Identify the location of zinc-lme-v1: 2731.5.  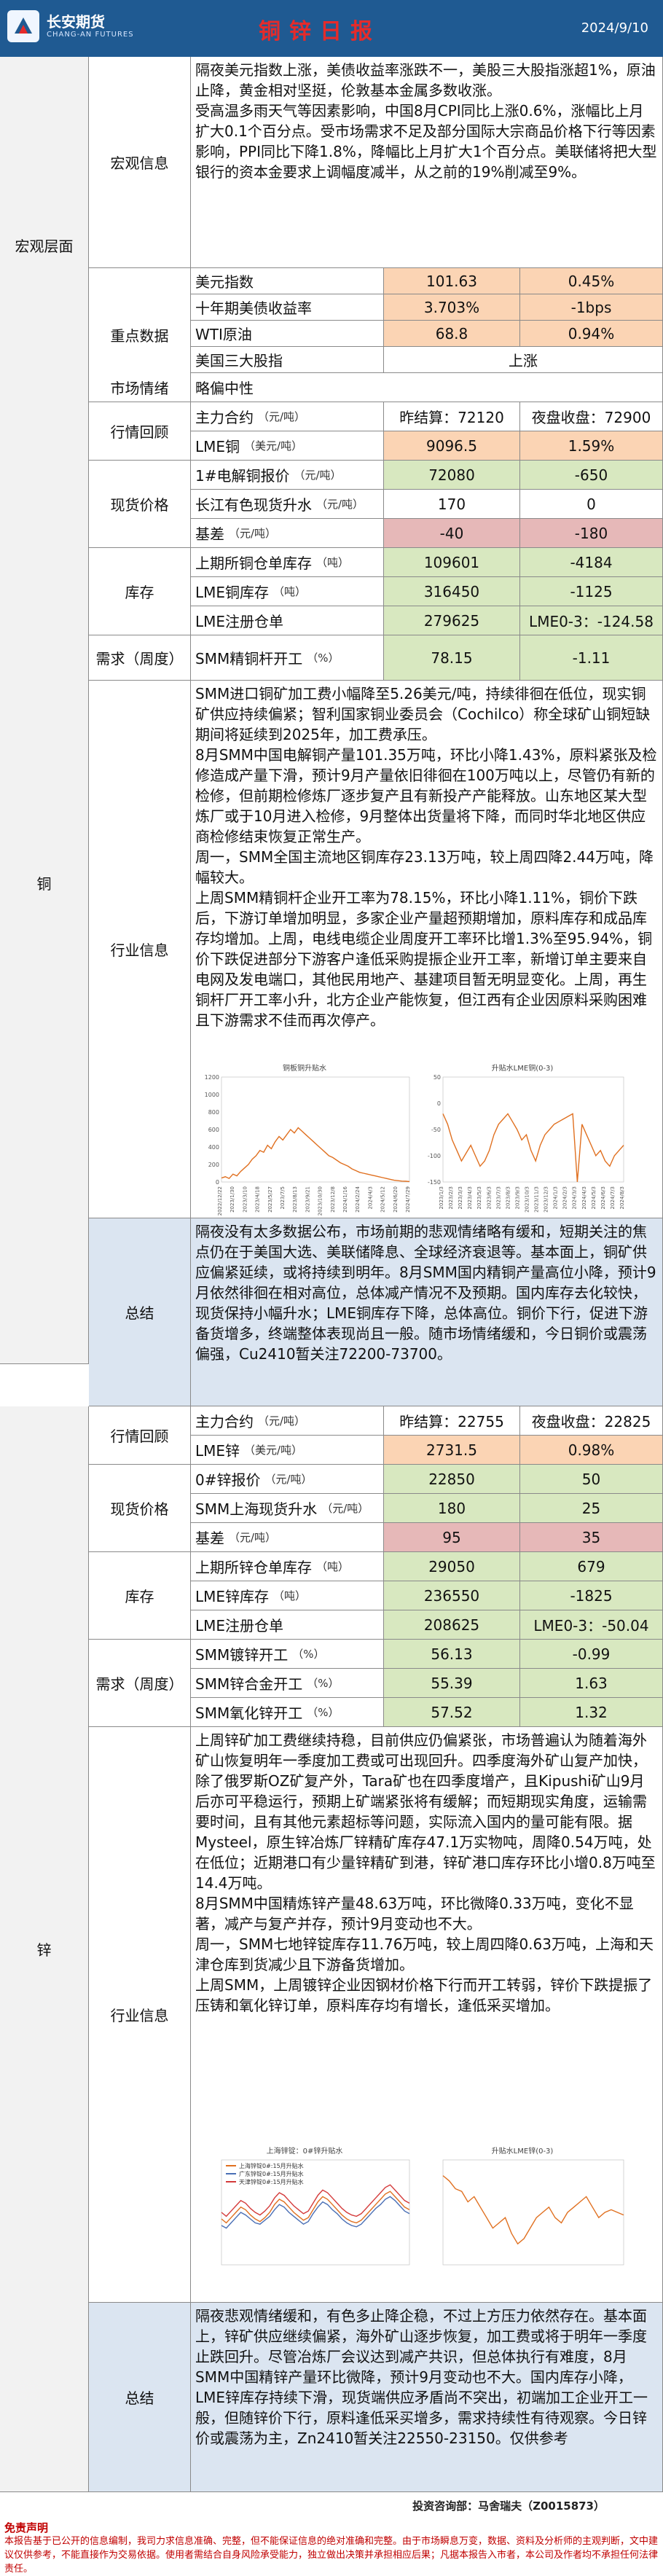
(452, 1450).